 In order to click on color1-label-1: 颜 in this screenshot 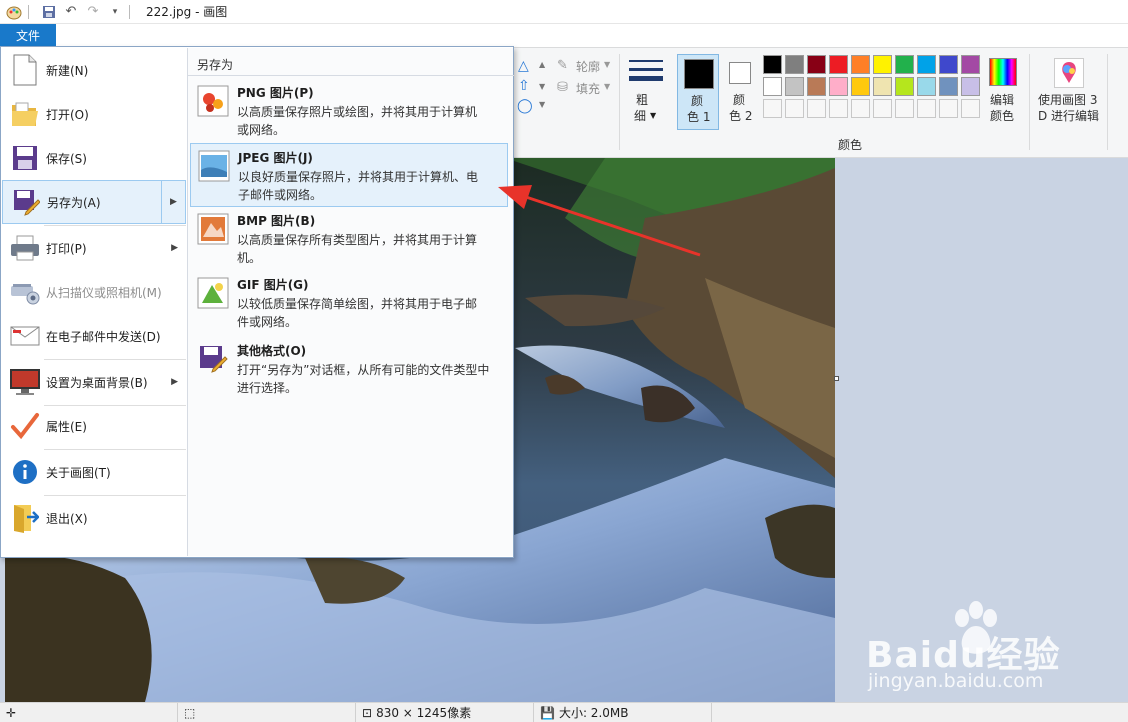, I will do `click(697, 101)`.